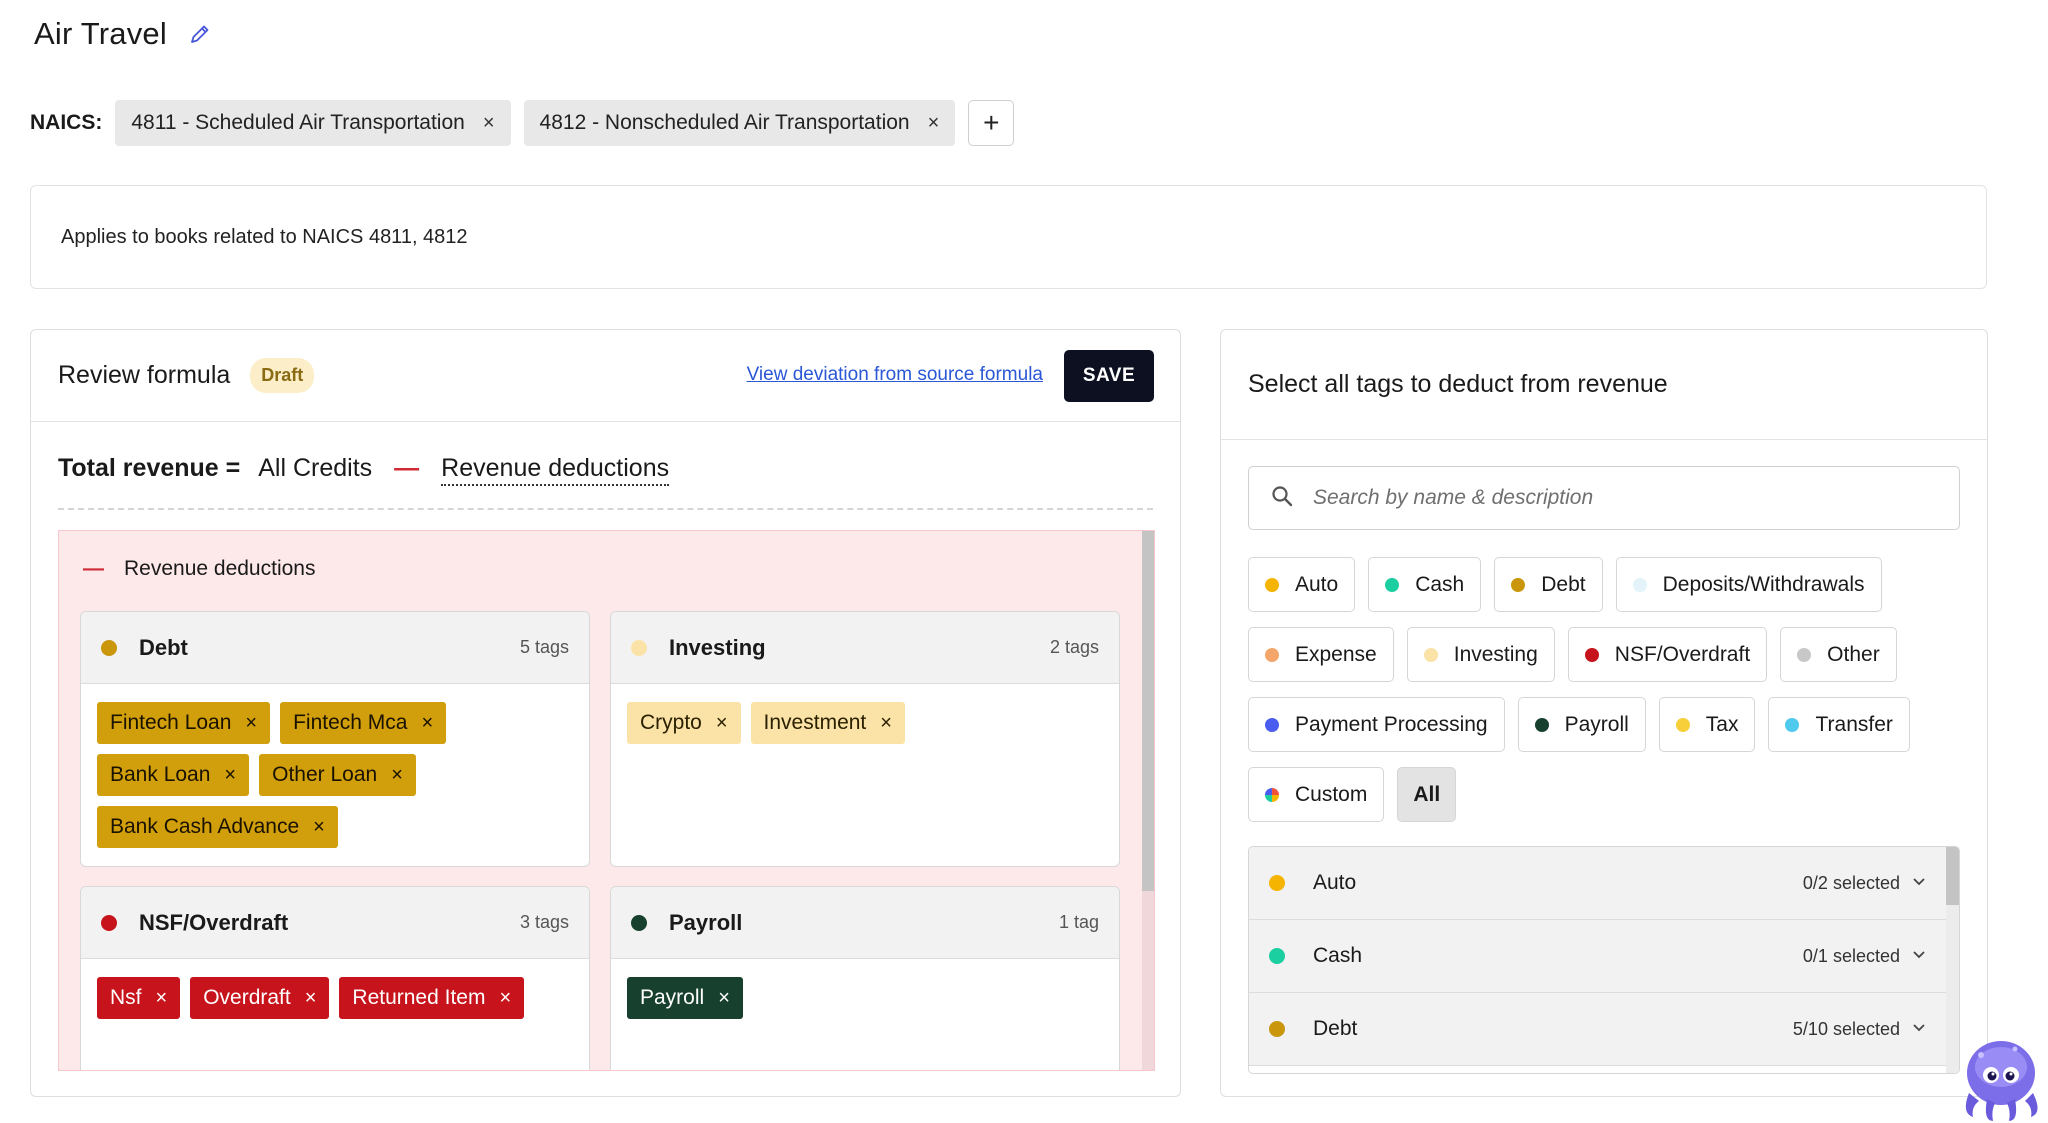 The height and width of the screenshot is (1123, 2048). I want to click on naics-chip: 4811 - Scheduled Air Transportation ×, so click(313, 123).